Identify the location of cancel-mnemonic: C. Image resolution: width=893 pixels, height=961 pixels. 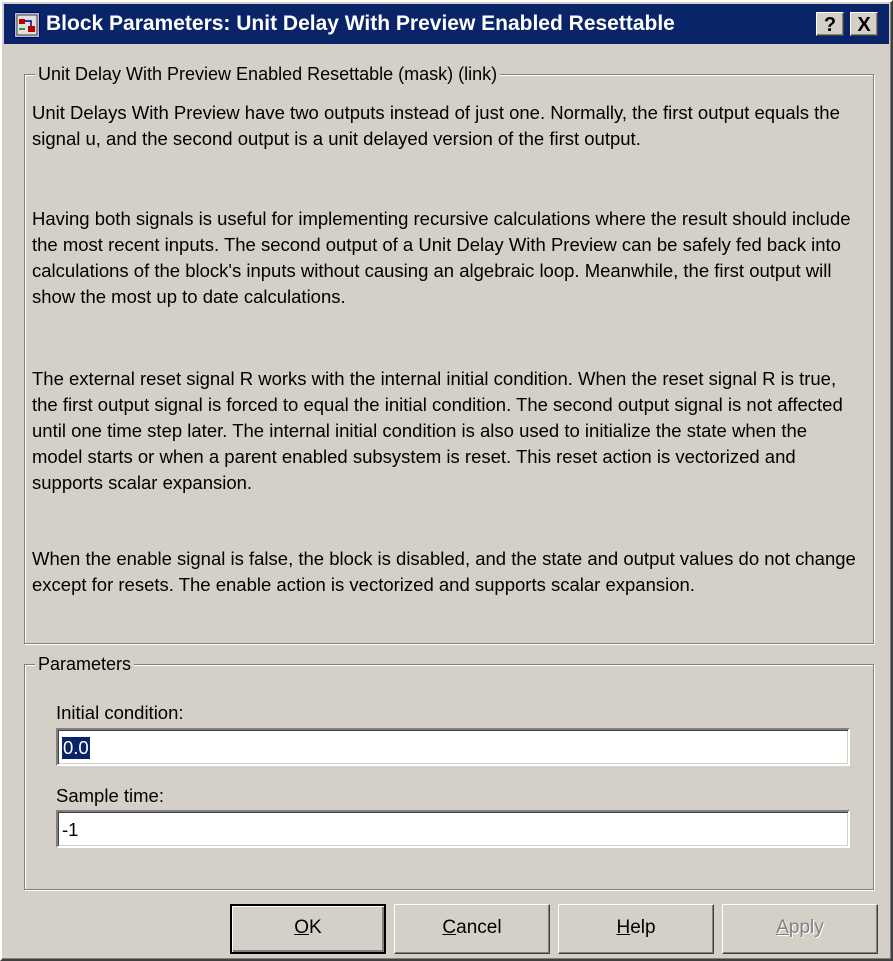
(449, 927).